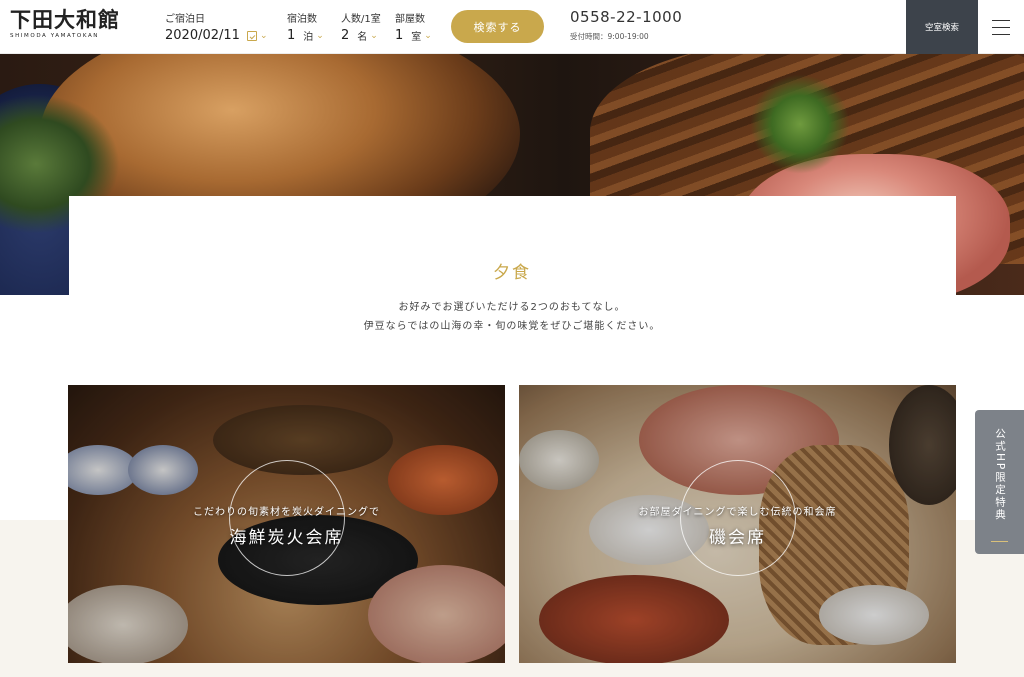  I want to click on official-site-benefits-tab: 公式HP限定特典, so click(999, 482).